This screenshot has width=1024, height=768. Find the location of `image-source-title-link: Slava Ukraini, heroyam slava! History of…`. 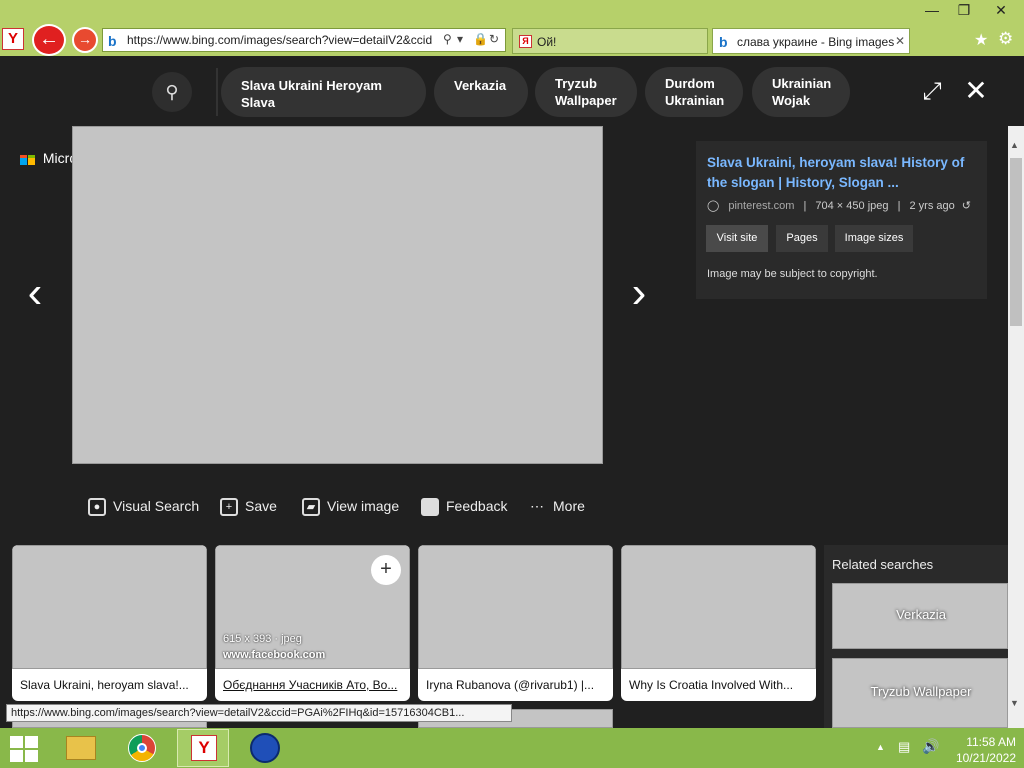

image-source-title-link: Slava Ukraini, heroyam slava! History of… is located at coordinates (845, 173).